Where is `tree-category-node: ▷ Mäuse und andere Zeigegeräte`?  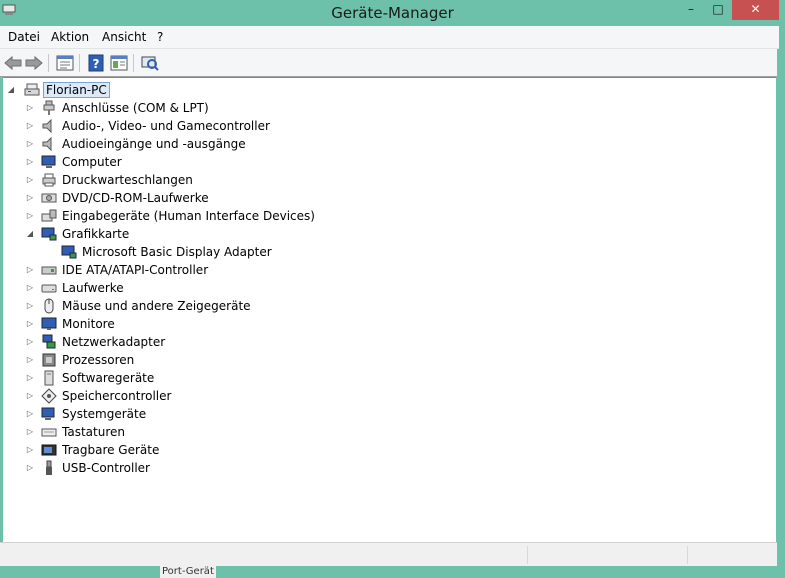
tree-category-node: ▷ Mäuse und andere Zeigegeräte is located at coordinates (203, 306).